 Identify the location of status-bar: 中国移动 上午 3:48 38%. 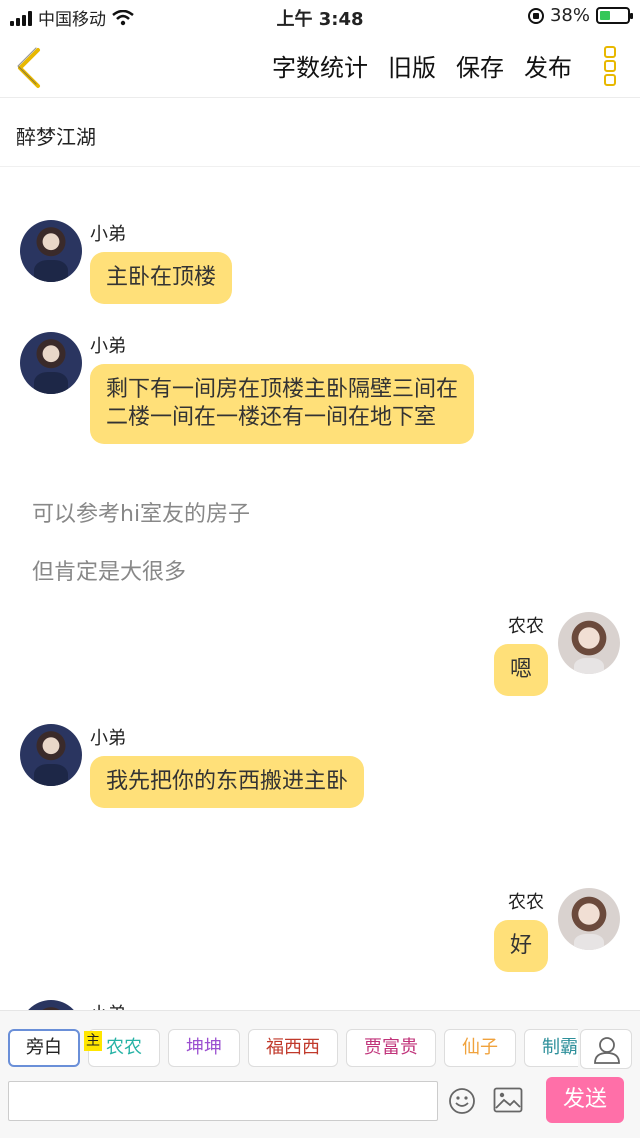
(320, 17).